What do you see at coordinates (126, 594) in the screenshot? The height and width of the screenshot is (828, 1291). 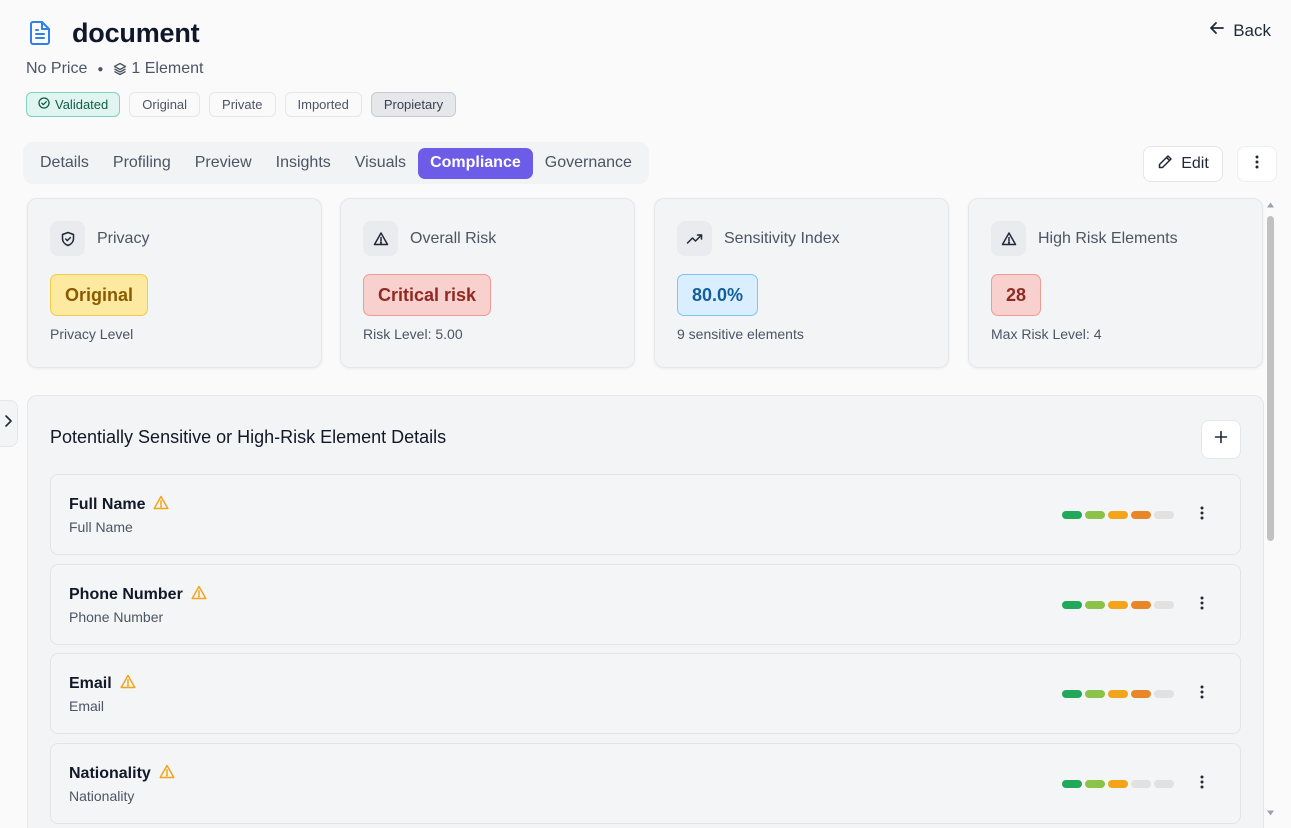 I see `element-name: Phone Number` at bounding box center [126, 594].